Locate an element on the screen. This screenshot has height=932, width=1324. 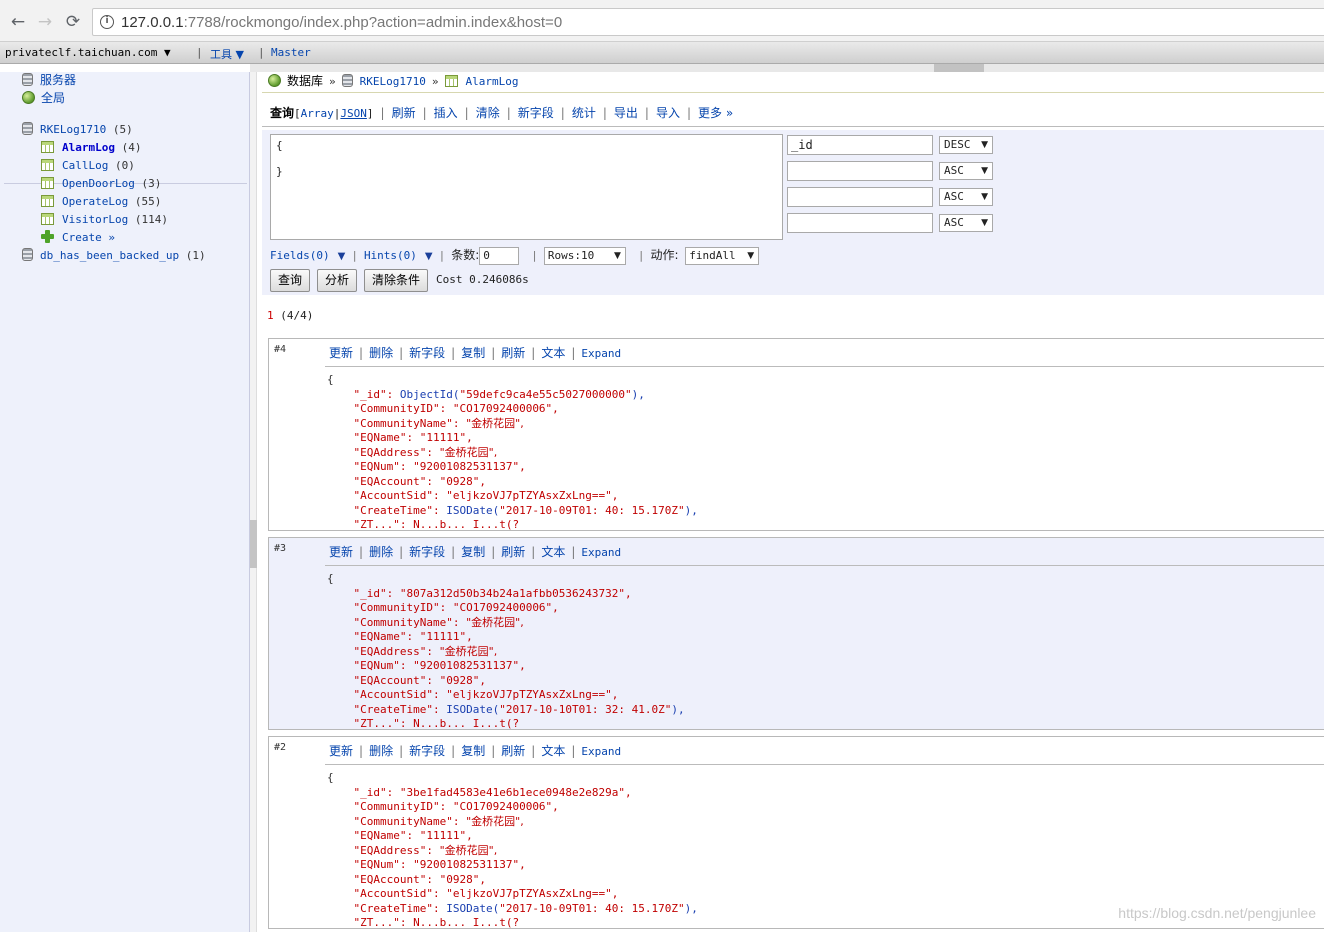
master-link: Master is located at coordinates (291, 52).